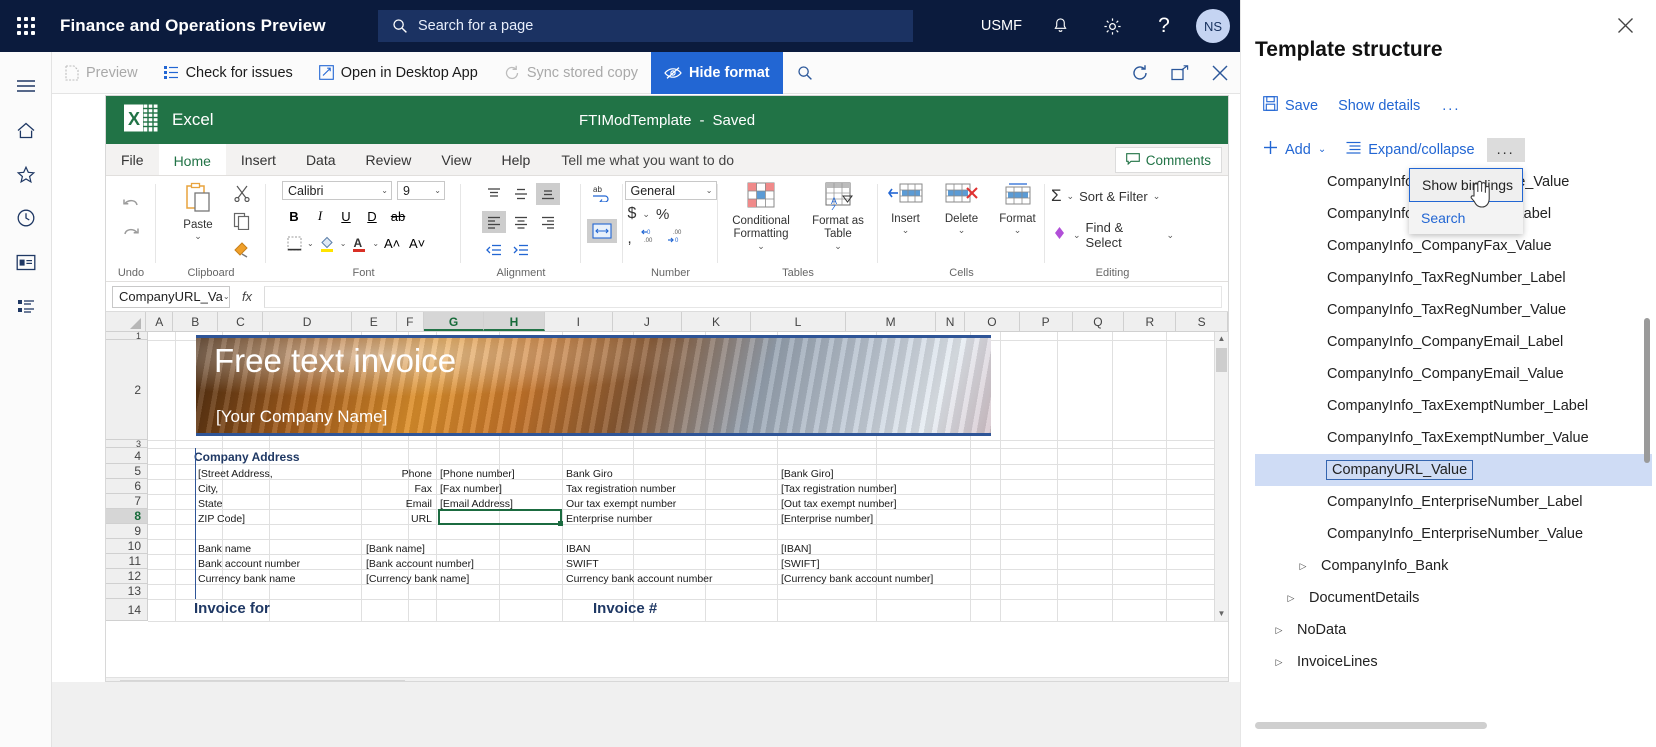 This screenshot has width=1656, height=747. Describe the element at coordinates (906, 209) in the screenshot. I see `insert-cells-button: Insert ⌄` at that location.